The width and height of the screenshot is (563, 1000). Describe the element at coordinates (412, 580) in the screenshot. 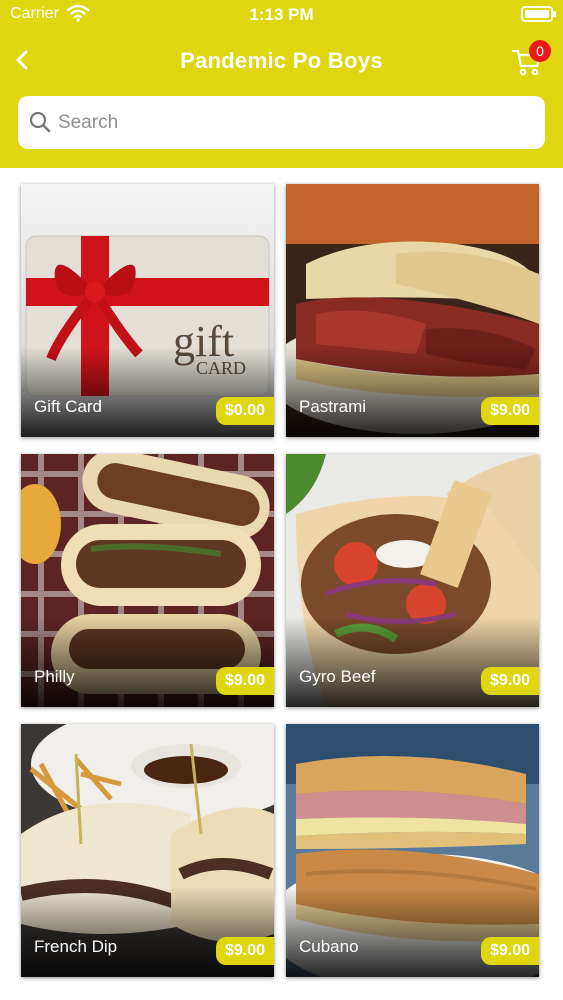

I see `product-tile-gyro-beef: Gyro Beef $9.00` at that location.